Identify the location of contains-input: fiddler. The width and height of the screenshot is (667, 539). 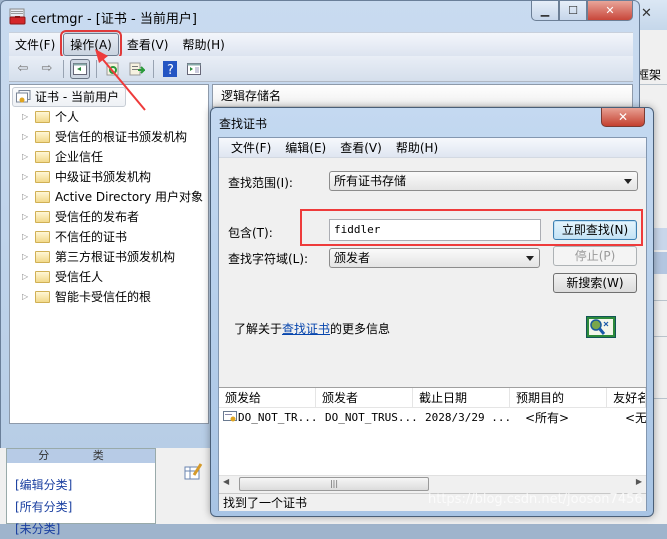
(435, 230).